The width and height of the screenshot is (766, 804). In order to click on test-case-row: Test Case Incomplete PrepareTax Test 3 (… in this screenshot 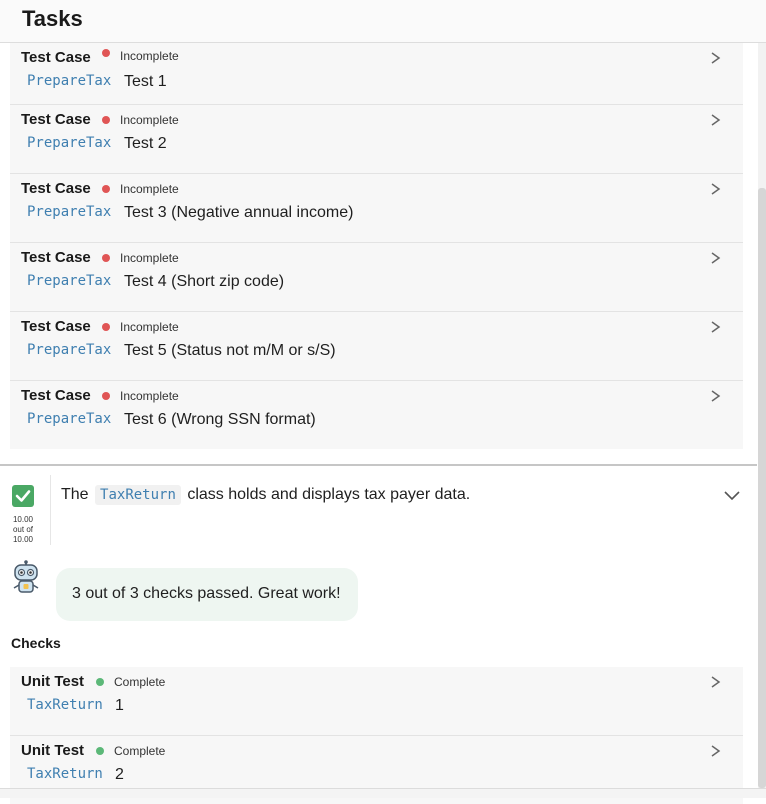, I will do `click(376, 208)`.